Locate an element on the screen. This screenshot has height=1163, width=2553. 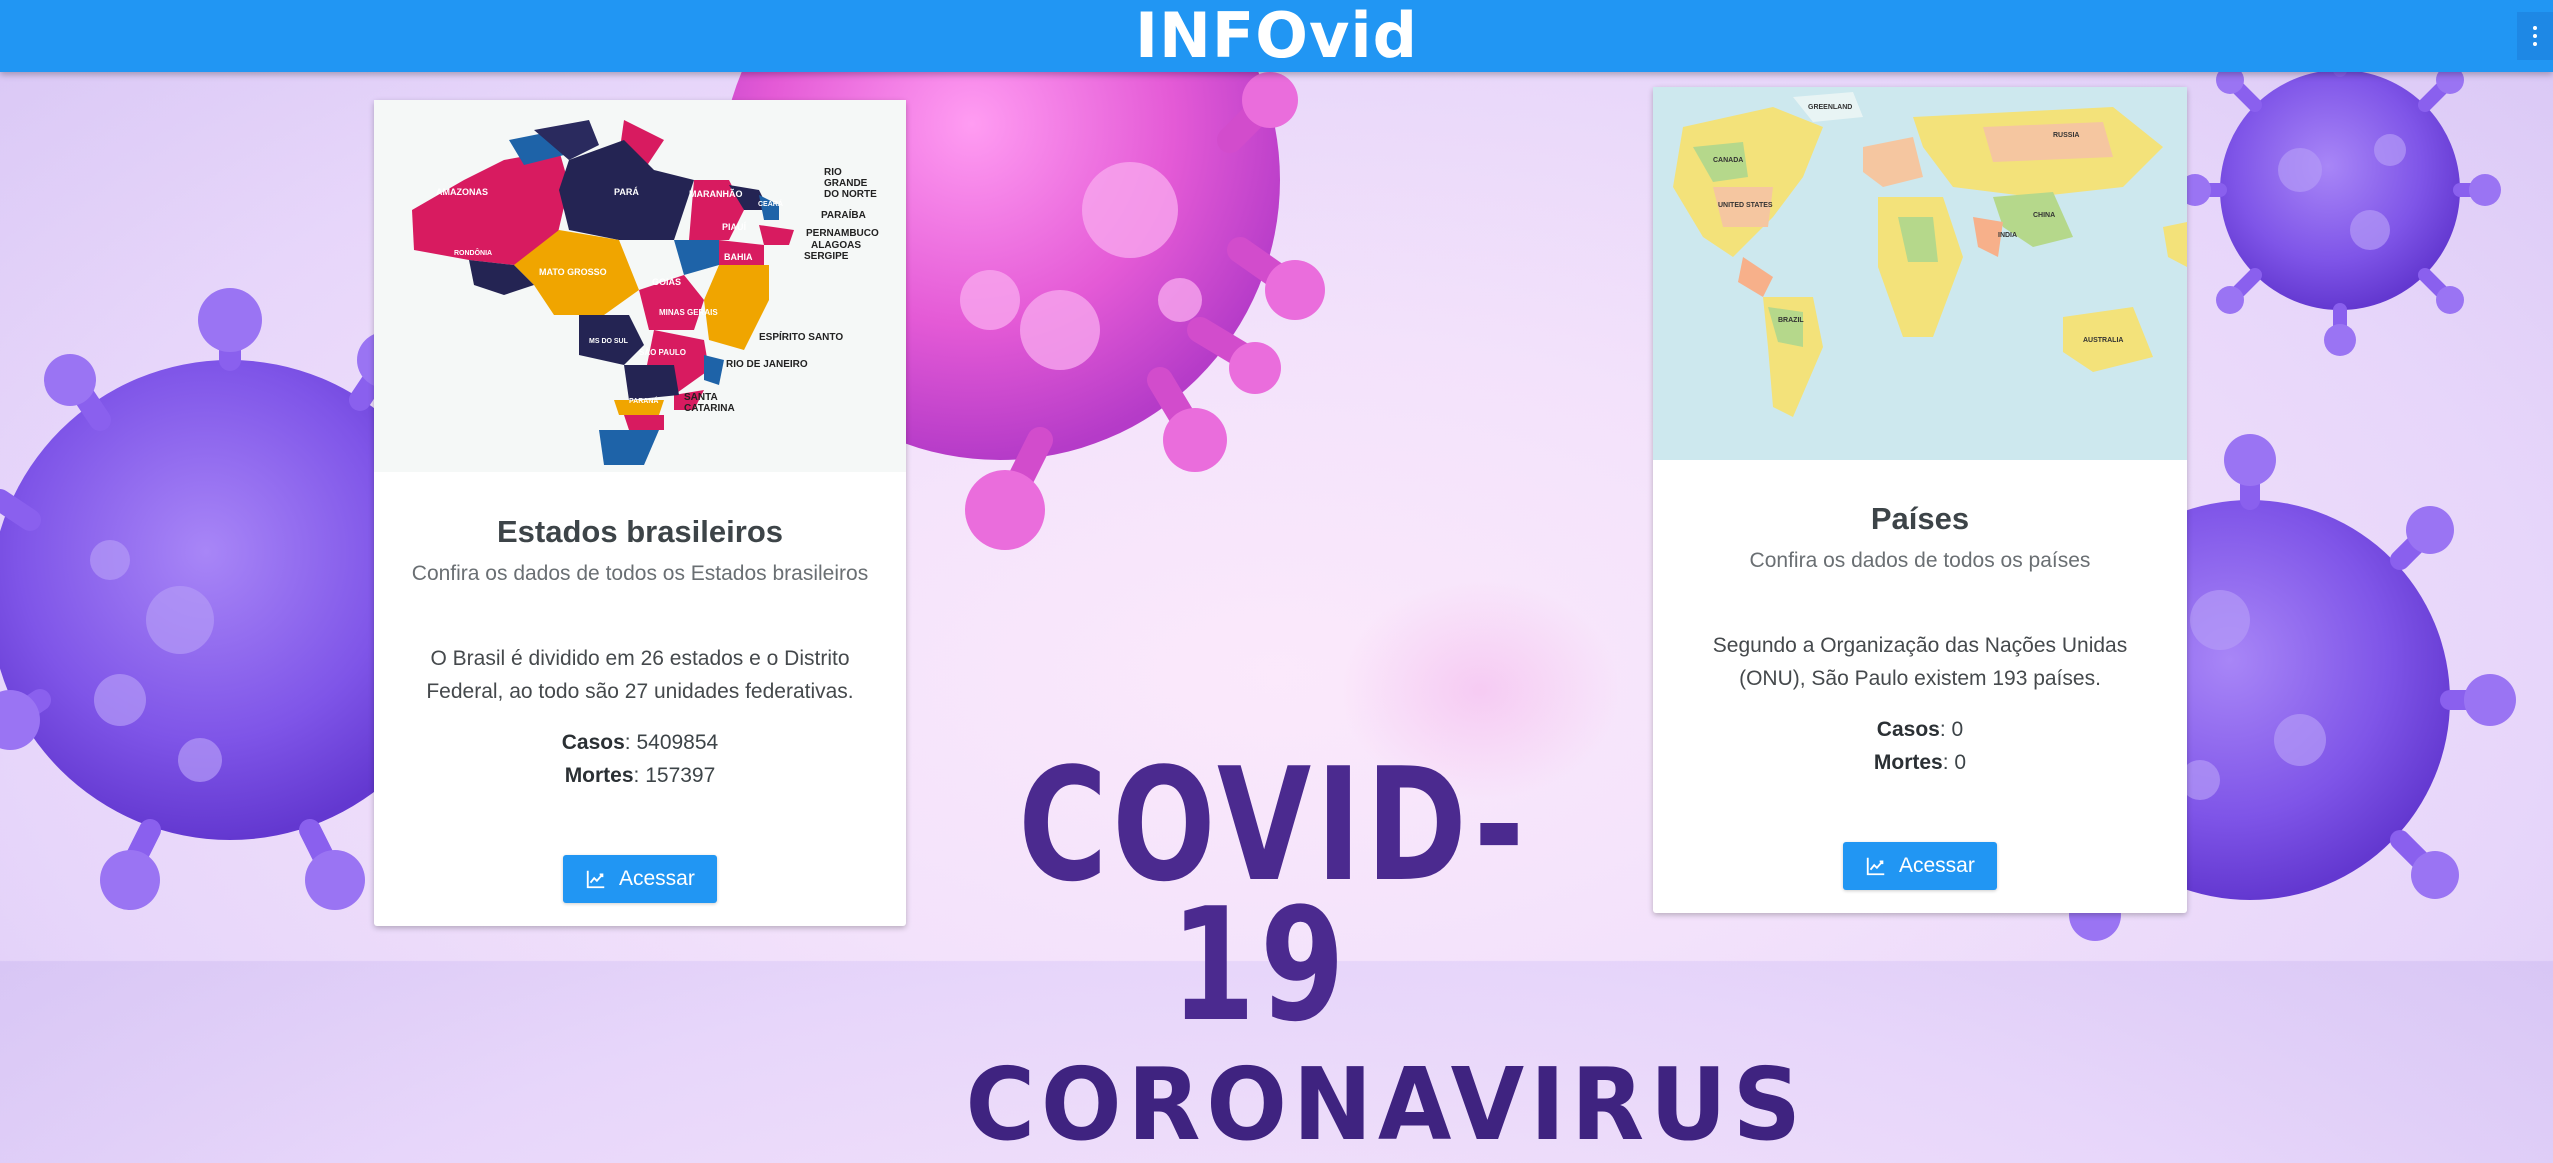
brazil-stats: Casos: 5409854 Mortes: 157397 is located at coordinates (640, 759).